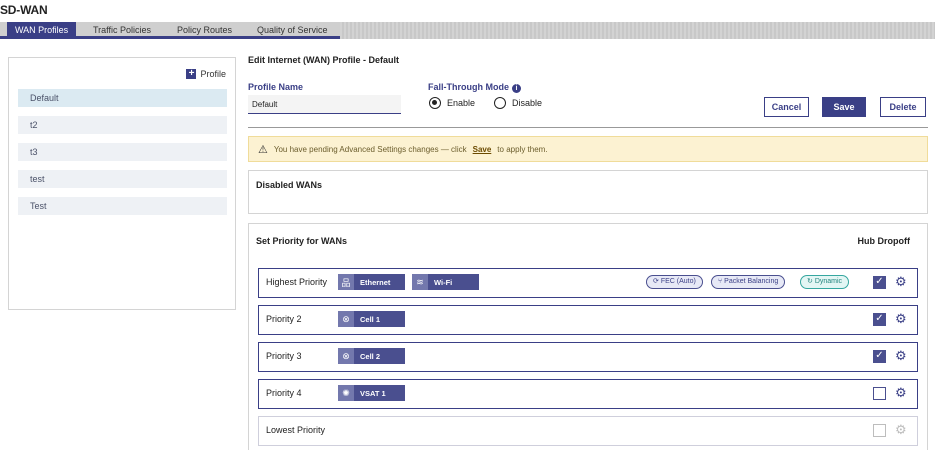 The height and width of the screenshot is (450, 935). What do you see at coordinates (468, 87) in the screenshot?
I see `fallthrough-mode-label: Fall-Through Mode` at bounding box center [468, 87].